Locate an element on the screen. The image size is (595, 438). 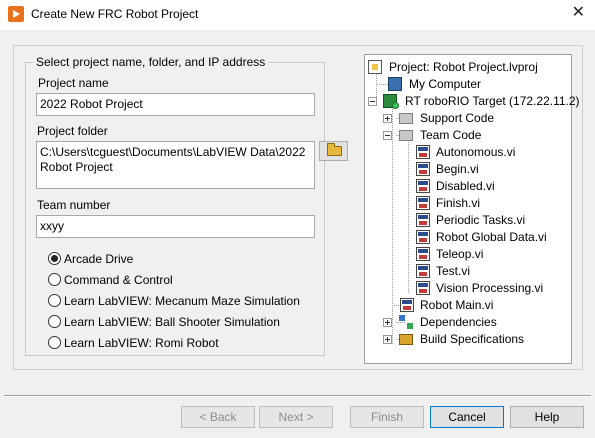
project-folder-label: Project folder is located at coordinates (72, 131).